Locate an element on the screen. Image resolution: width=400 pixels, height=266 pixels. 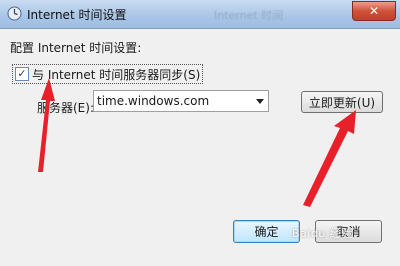
server-label: 服务器(E): is located at coordinates (65, 108).